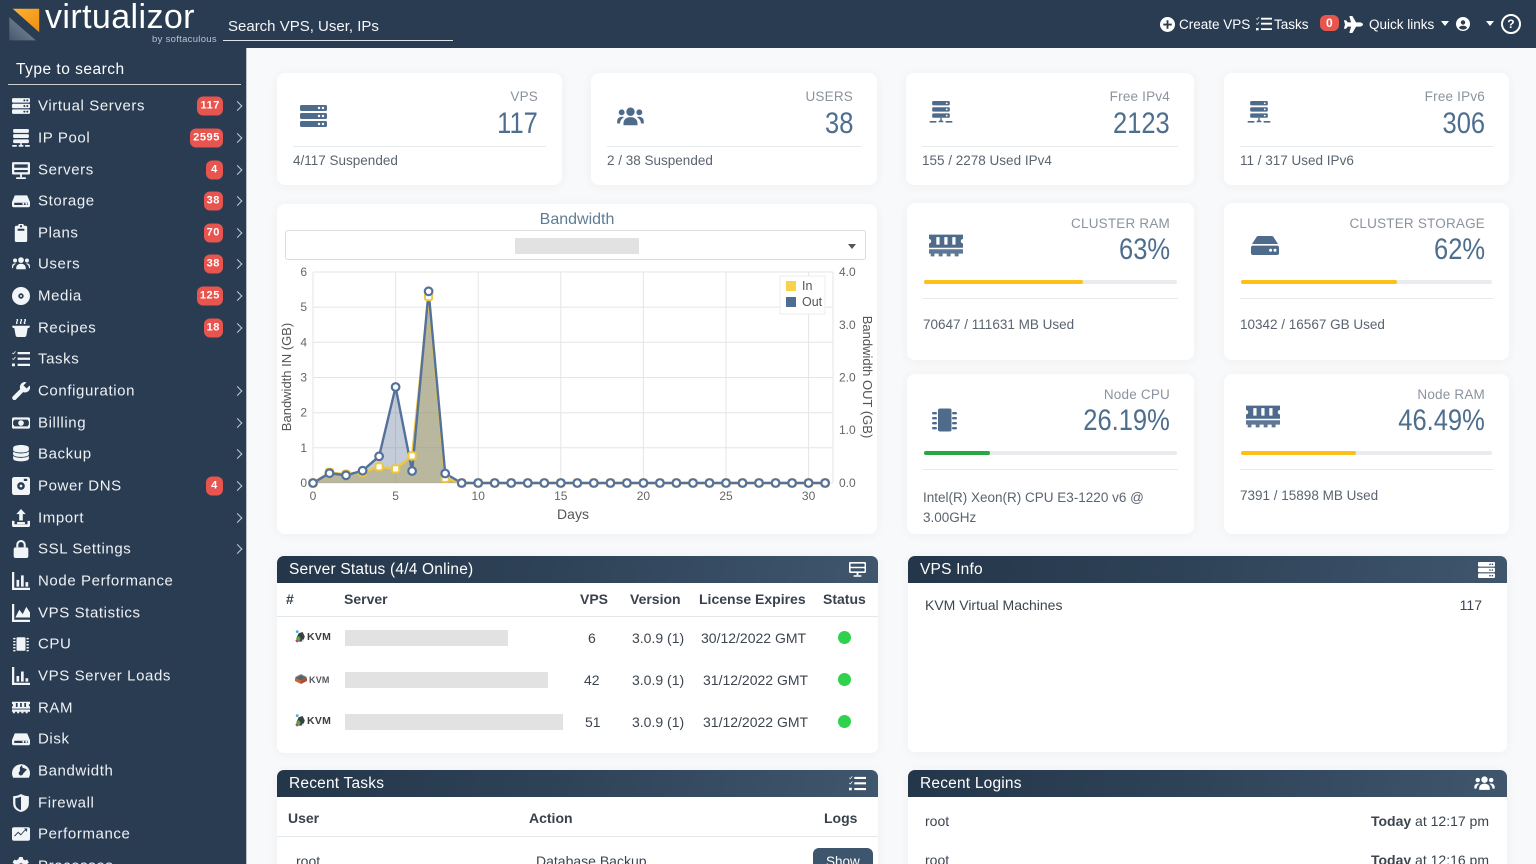 Image resolution: width=1536 pixels, height=864 pixels. What do you see at coordinates (303, 342) in the screenshot?
I see `svg-text: 4` at bounding box center [303, 342].